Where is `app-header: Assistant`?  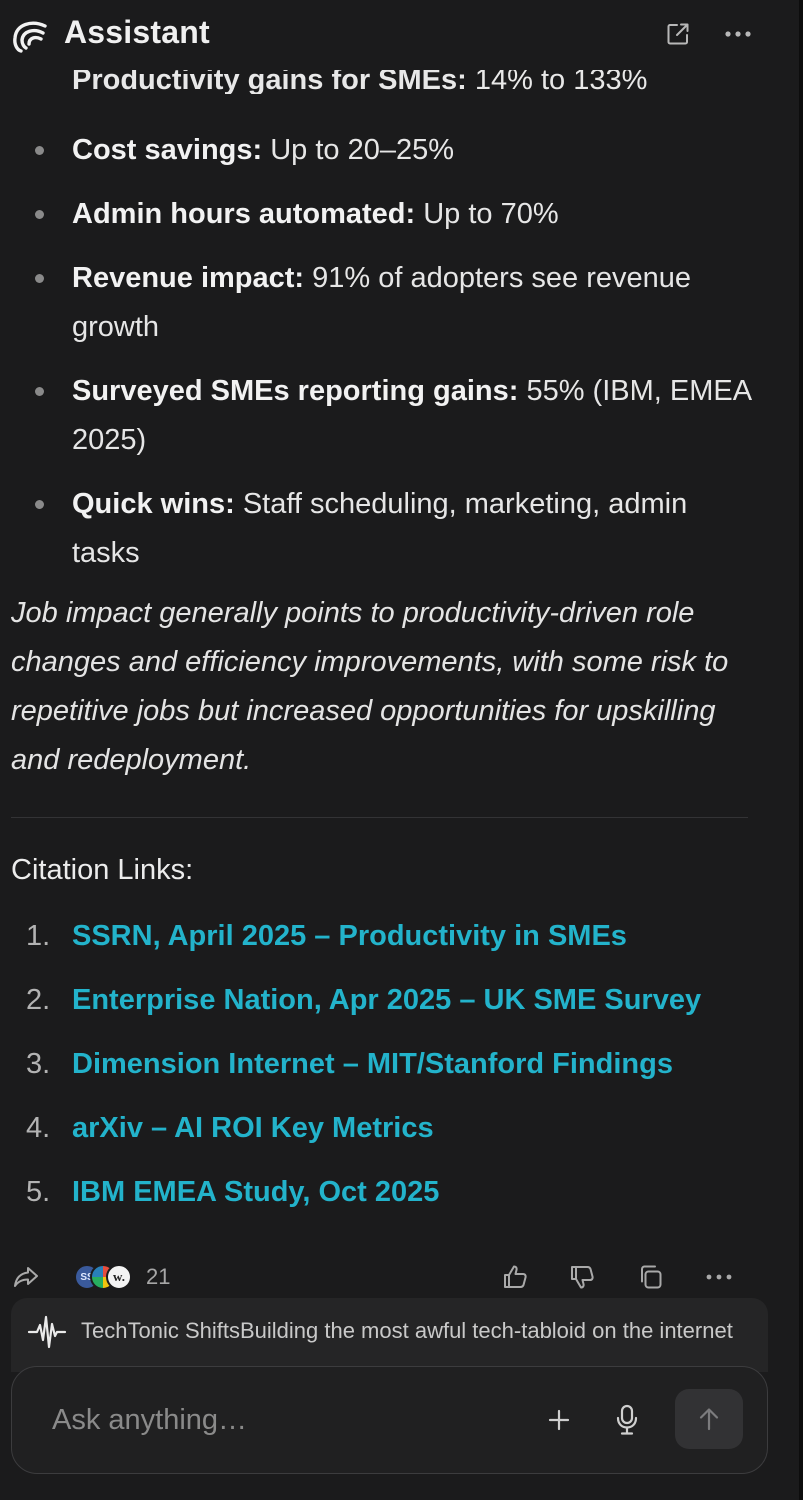
app-header: Assistant is located at coordinates (399, 35).